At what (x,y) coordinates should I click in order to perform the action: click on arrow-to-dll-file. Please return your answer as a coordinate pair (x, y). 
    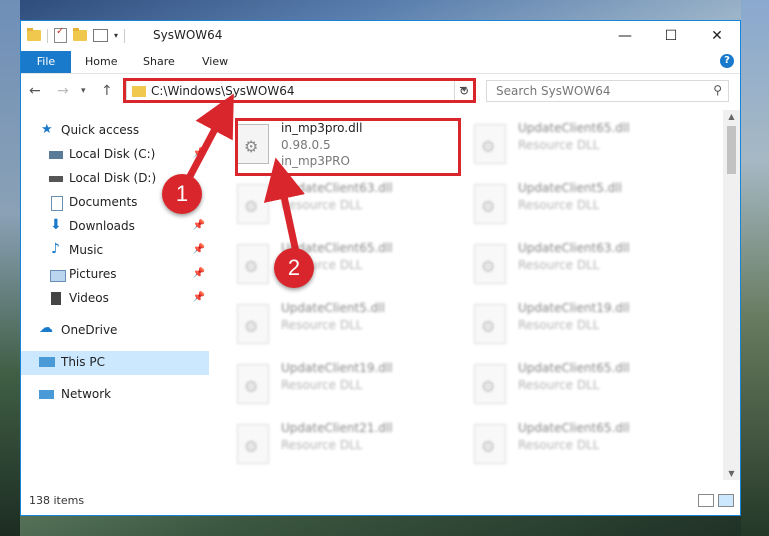
    Looking at the image, I should click on (284, 205).